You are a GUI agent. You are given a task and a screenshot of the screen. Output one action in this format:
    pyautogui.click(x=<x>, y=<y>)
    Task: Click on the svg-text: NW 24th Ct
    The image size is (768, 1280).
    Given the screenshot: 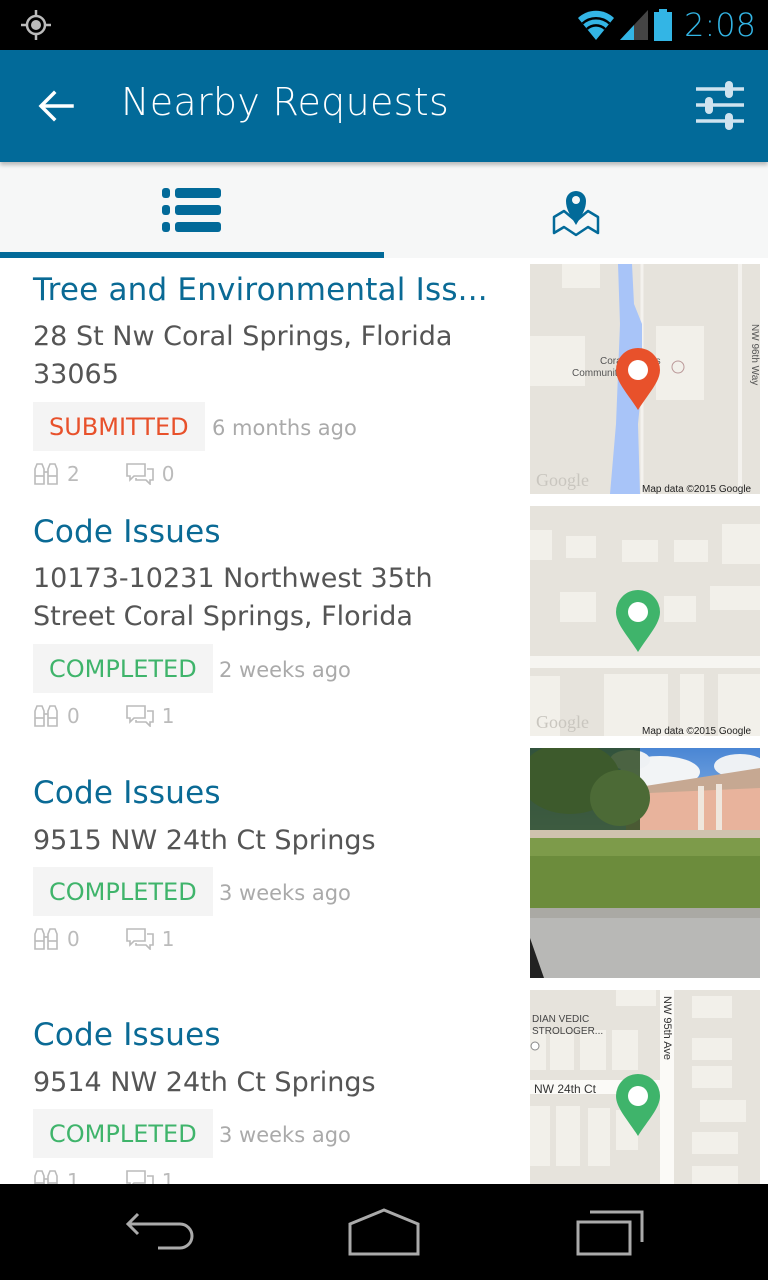 What is the action you would take?
    pyautogui.click(x=565, y=1089)
    